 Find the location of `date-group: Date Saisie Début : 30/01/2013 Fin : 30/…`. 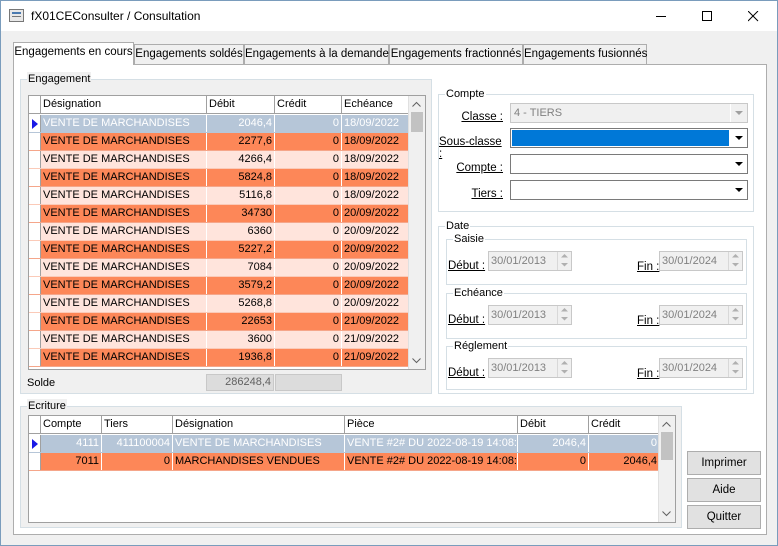

date-group: Date Saisie Début : 30/01/2013 Fin : 30/… is located at coordinates (596, 306).